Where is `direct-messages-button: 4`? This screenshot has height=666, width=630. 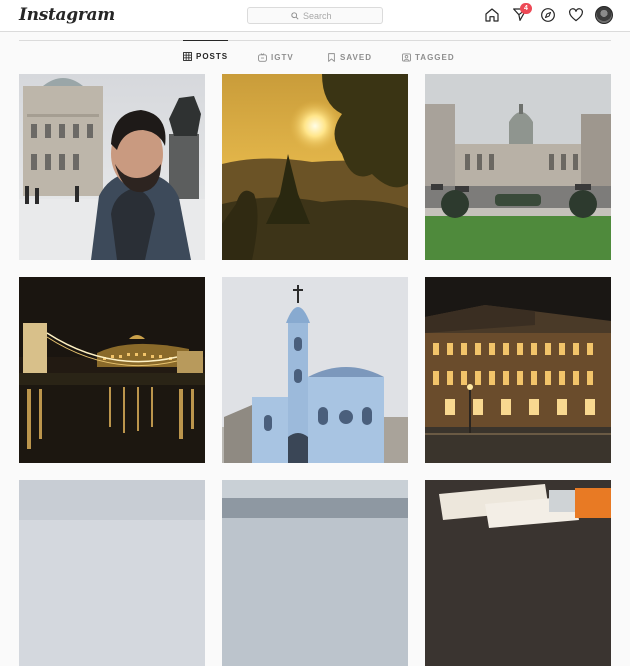
direct-messages-button: 4 is located at coordinates (521, 13).